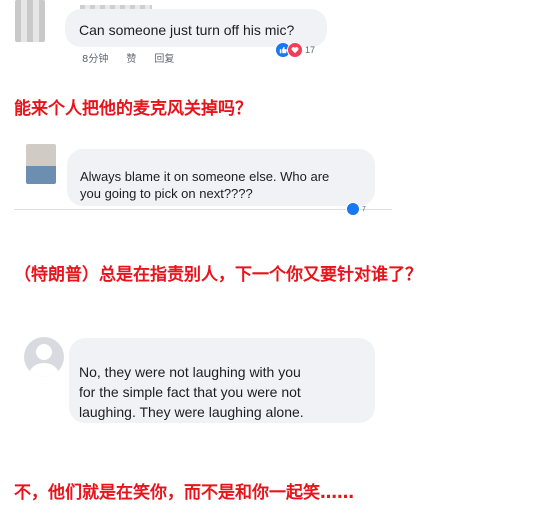 The height and width of the screenshot is (523, 550). I want to click on like-button: 赞, so click(131, 57).